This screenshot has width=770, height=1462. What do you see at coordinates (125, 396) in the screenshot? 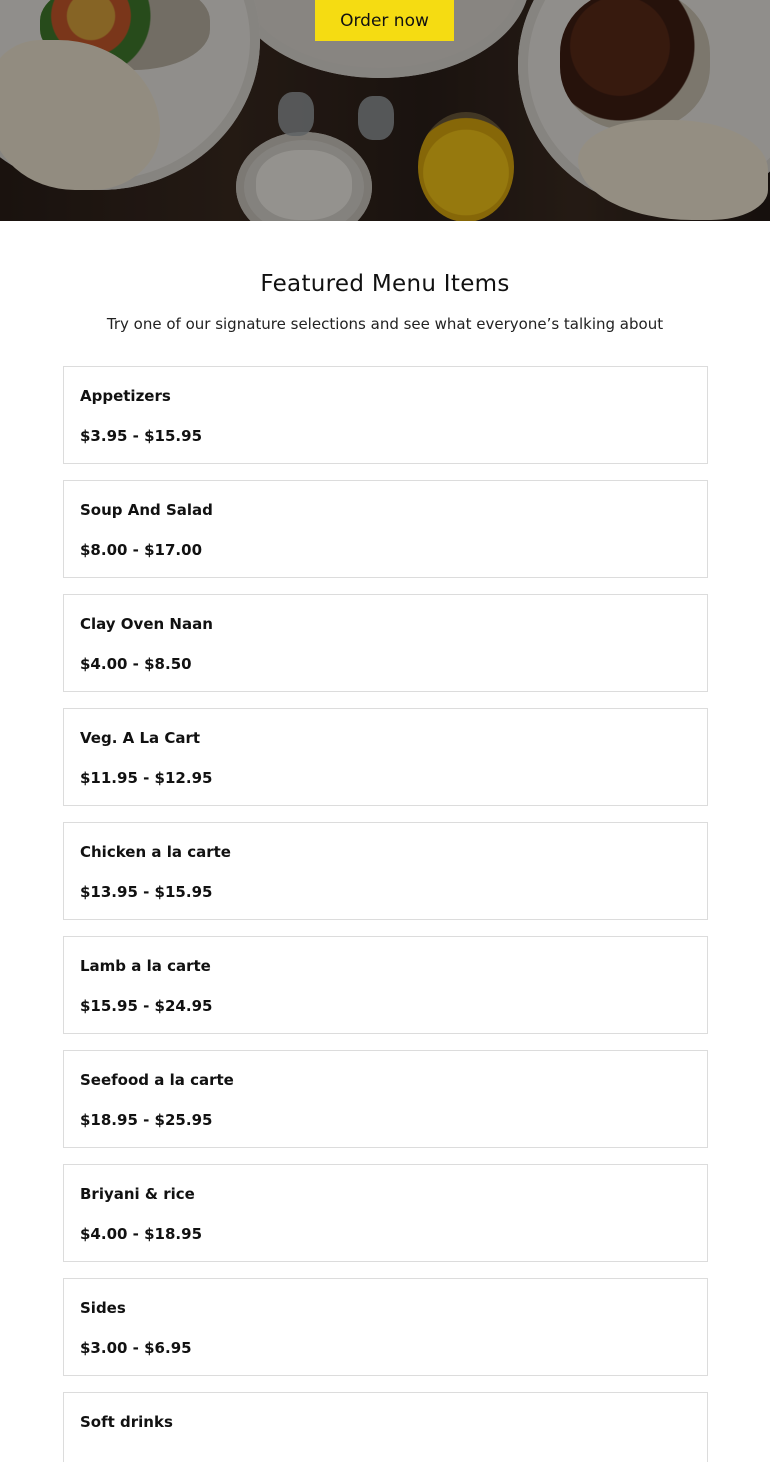
I see `category-name: Appetizers` at bounding box center [125, 396].